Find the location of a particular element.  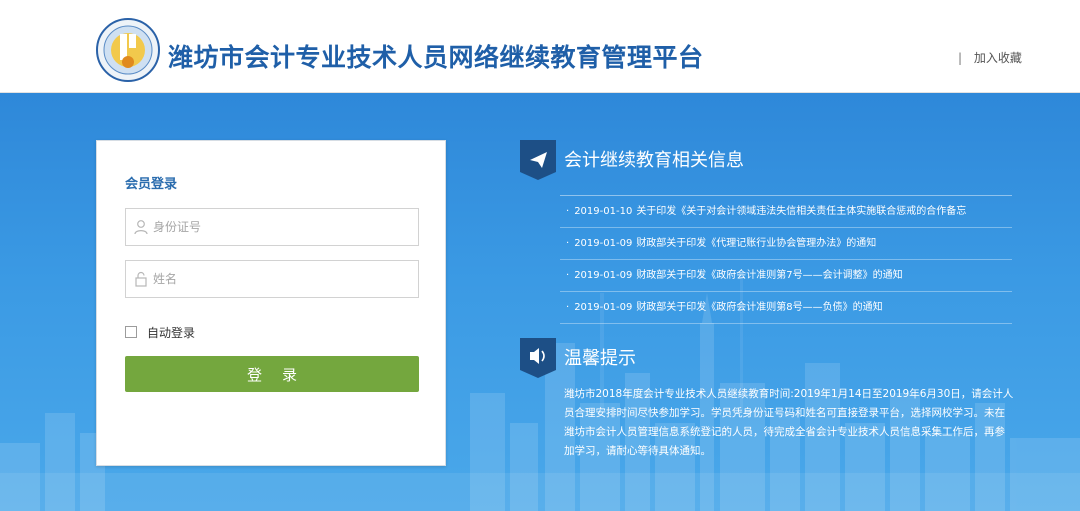

lock-icon is located at coordinates (141, 279).